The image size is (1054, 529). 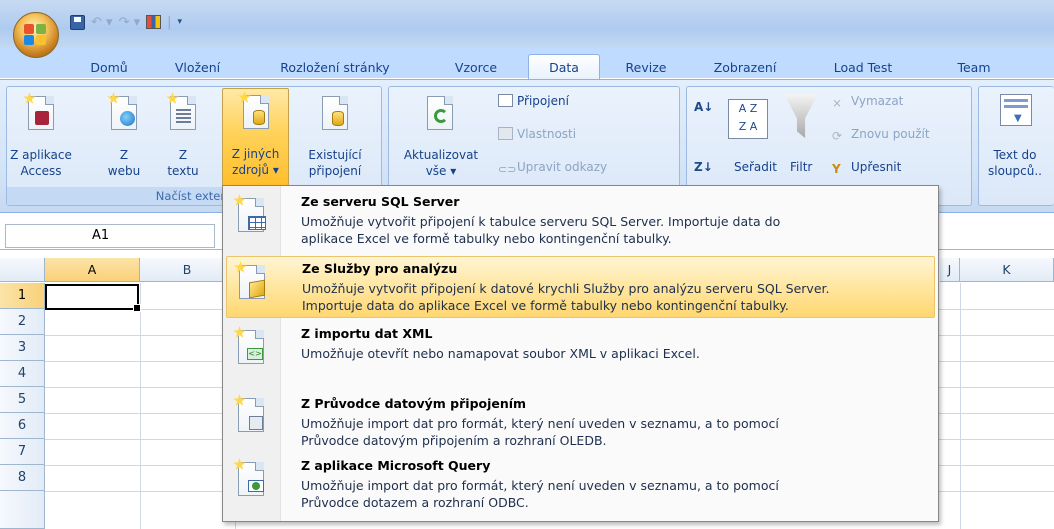 I want to click on row-header-2: 2, so click(x=22, y=322).